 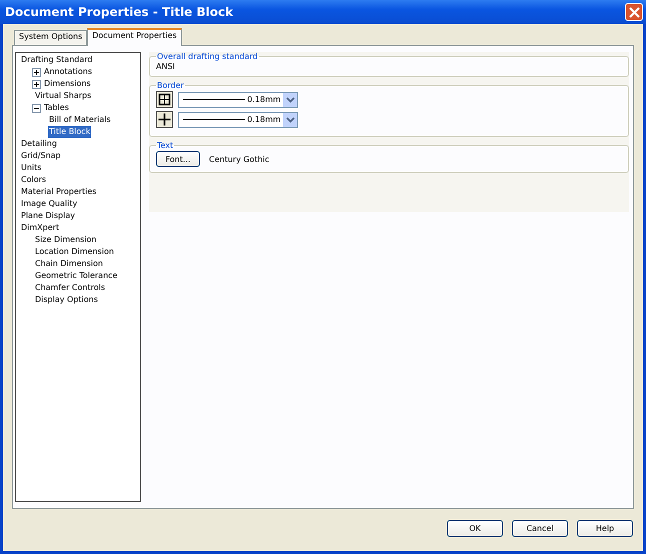 I want to click on tree-item: Chamfer Controls, so click(x=70, y=288).